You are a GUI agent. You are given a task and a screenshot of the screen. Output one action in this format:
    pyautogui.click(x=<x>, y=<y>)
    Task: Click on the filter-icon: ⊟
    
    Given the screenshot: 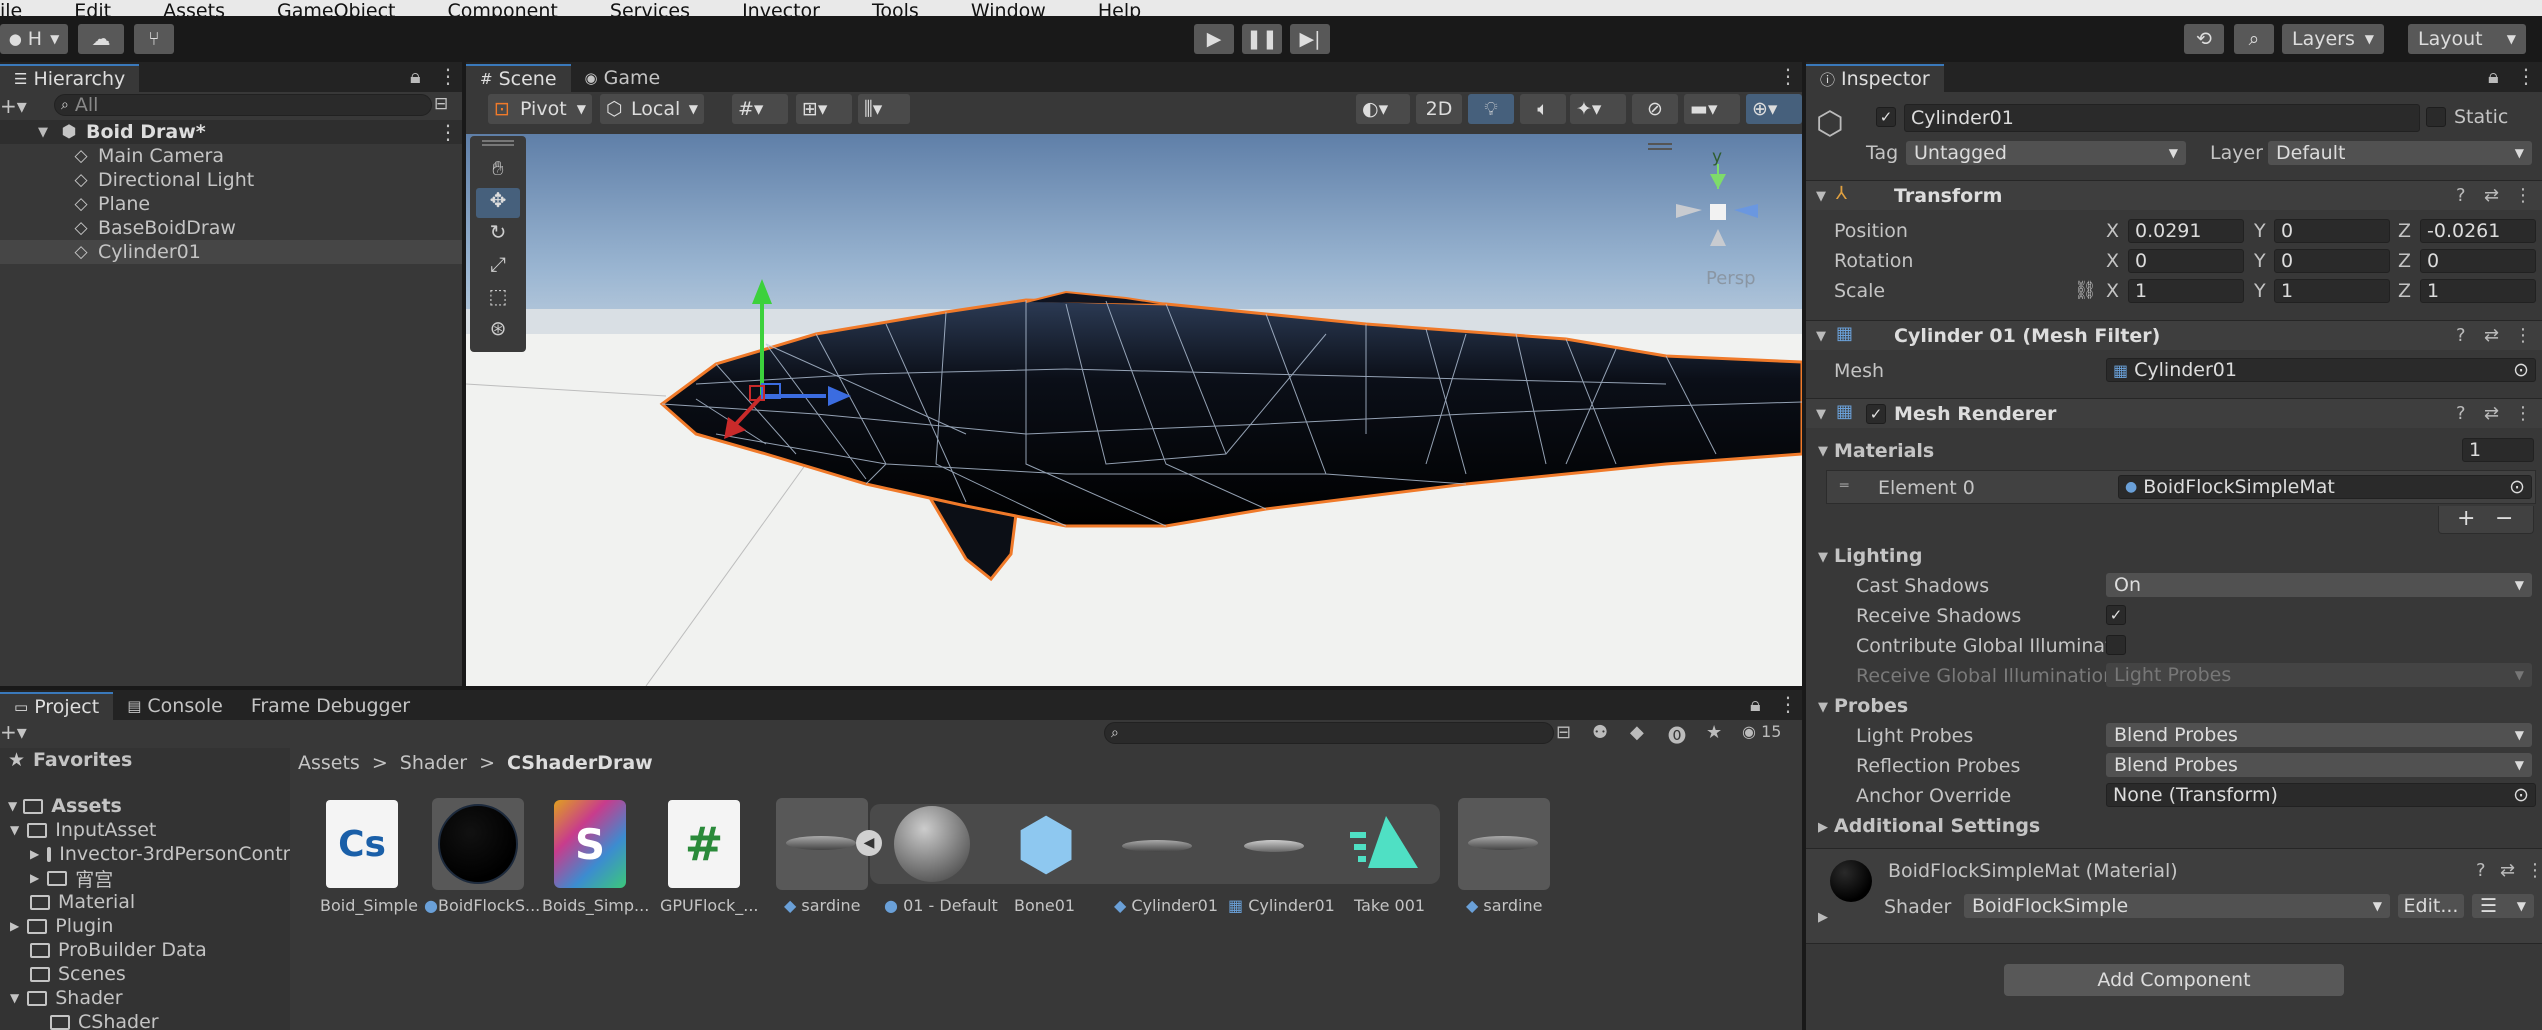 What is the action you would take?
    pyautogui.click(x=441, y=104)
    